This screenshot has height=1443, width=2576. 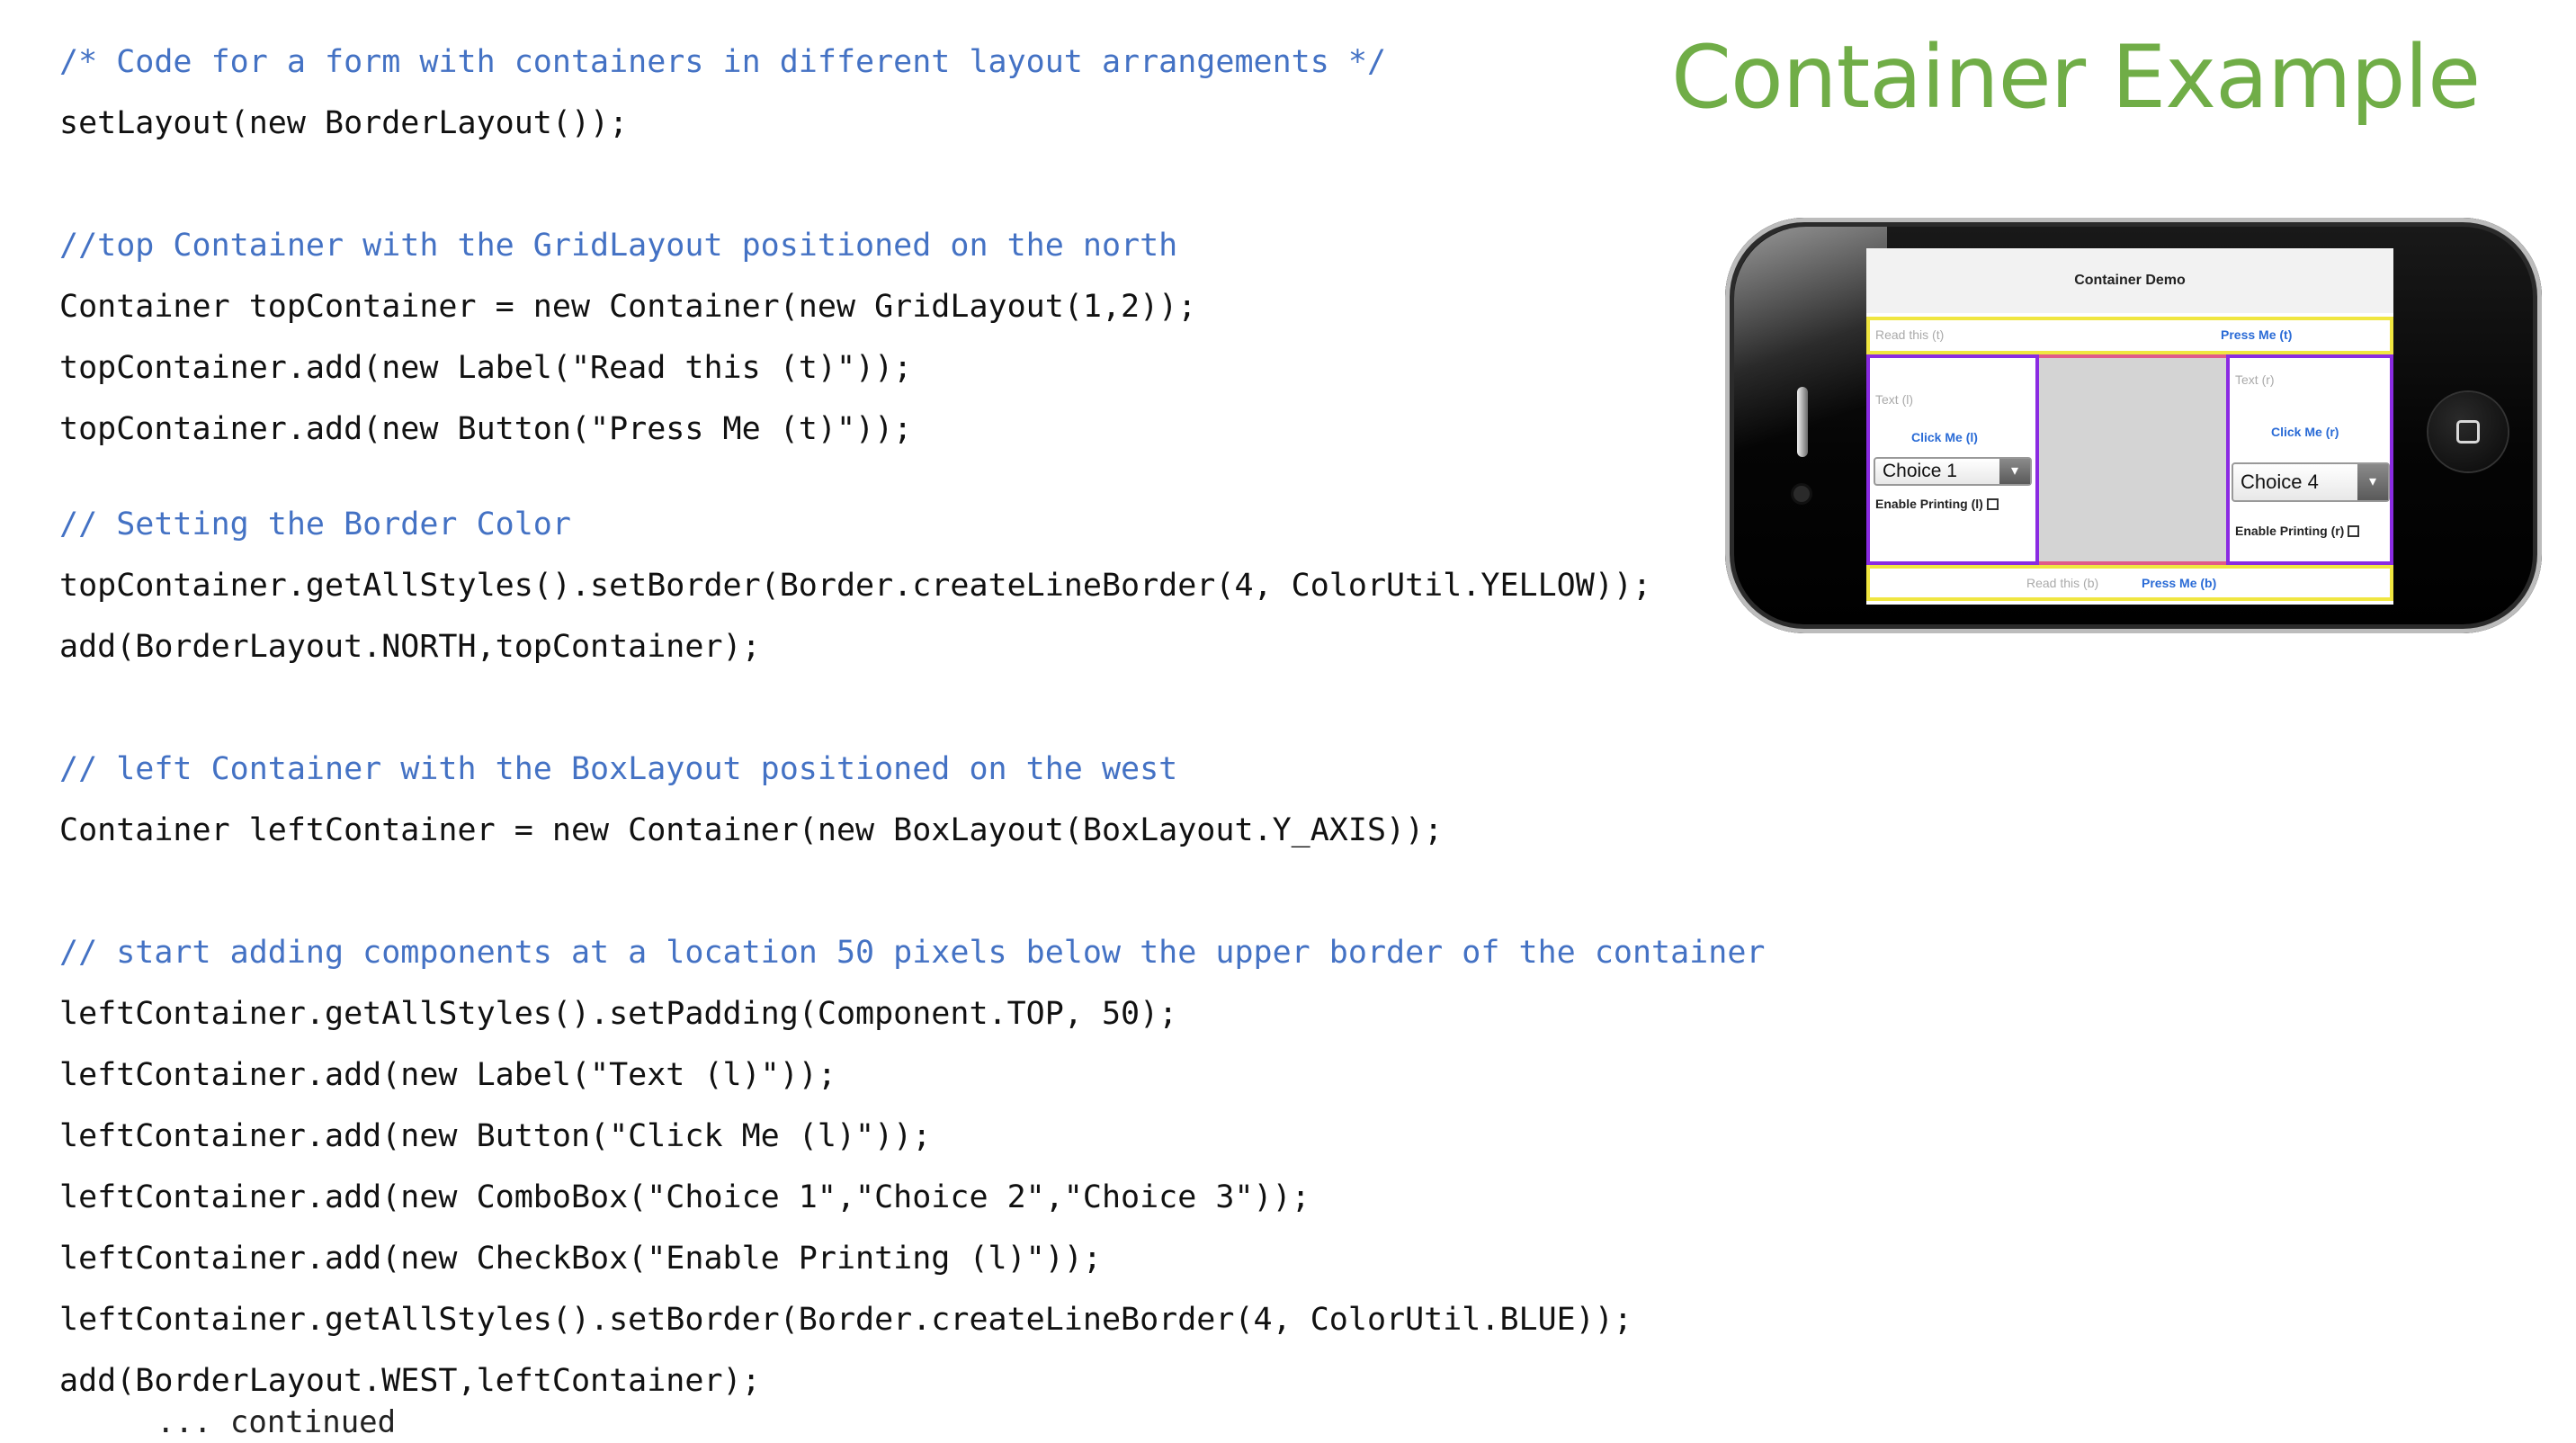 I want to click on home-square-icon, so click(x=2468, y=432).